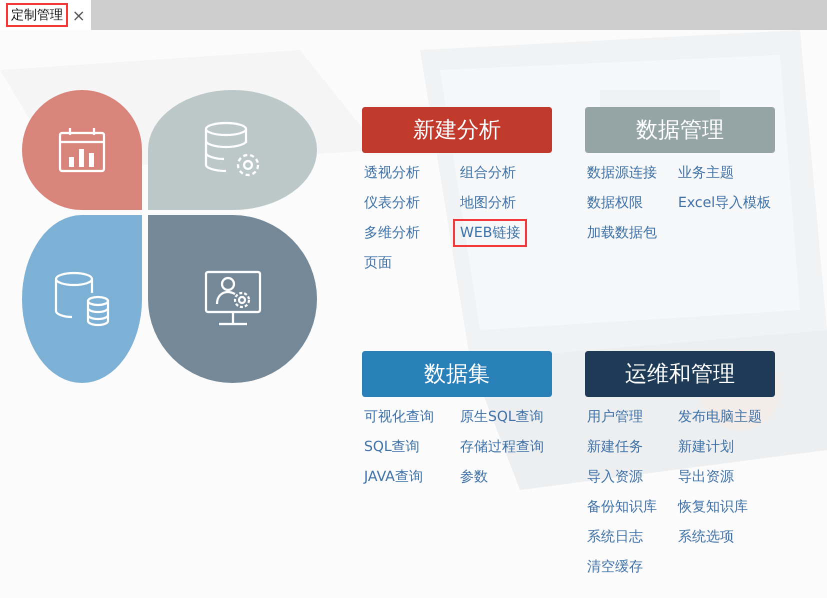 The height and width of the screenshot is (598, 827). What do you see at coordinates (233, 150) in the screenshot?
I see `database-gear-icon` at bounding box center [233, 150].